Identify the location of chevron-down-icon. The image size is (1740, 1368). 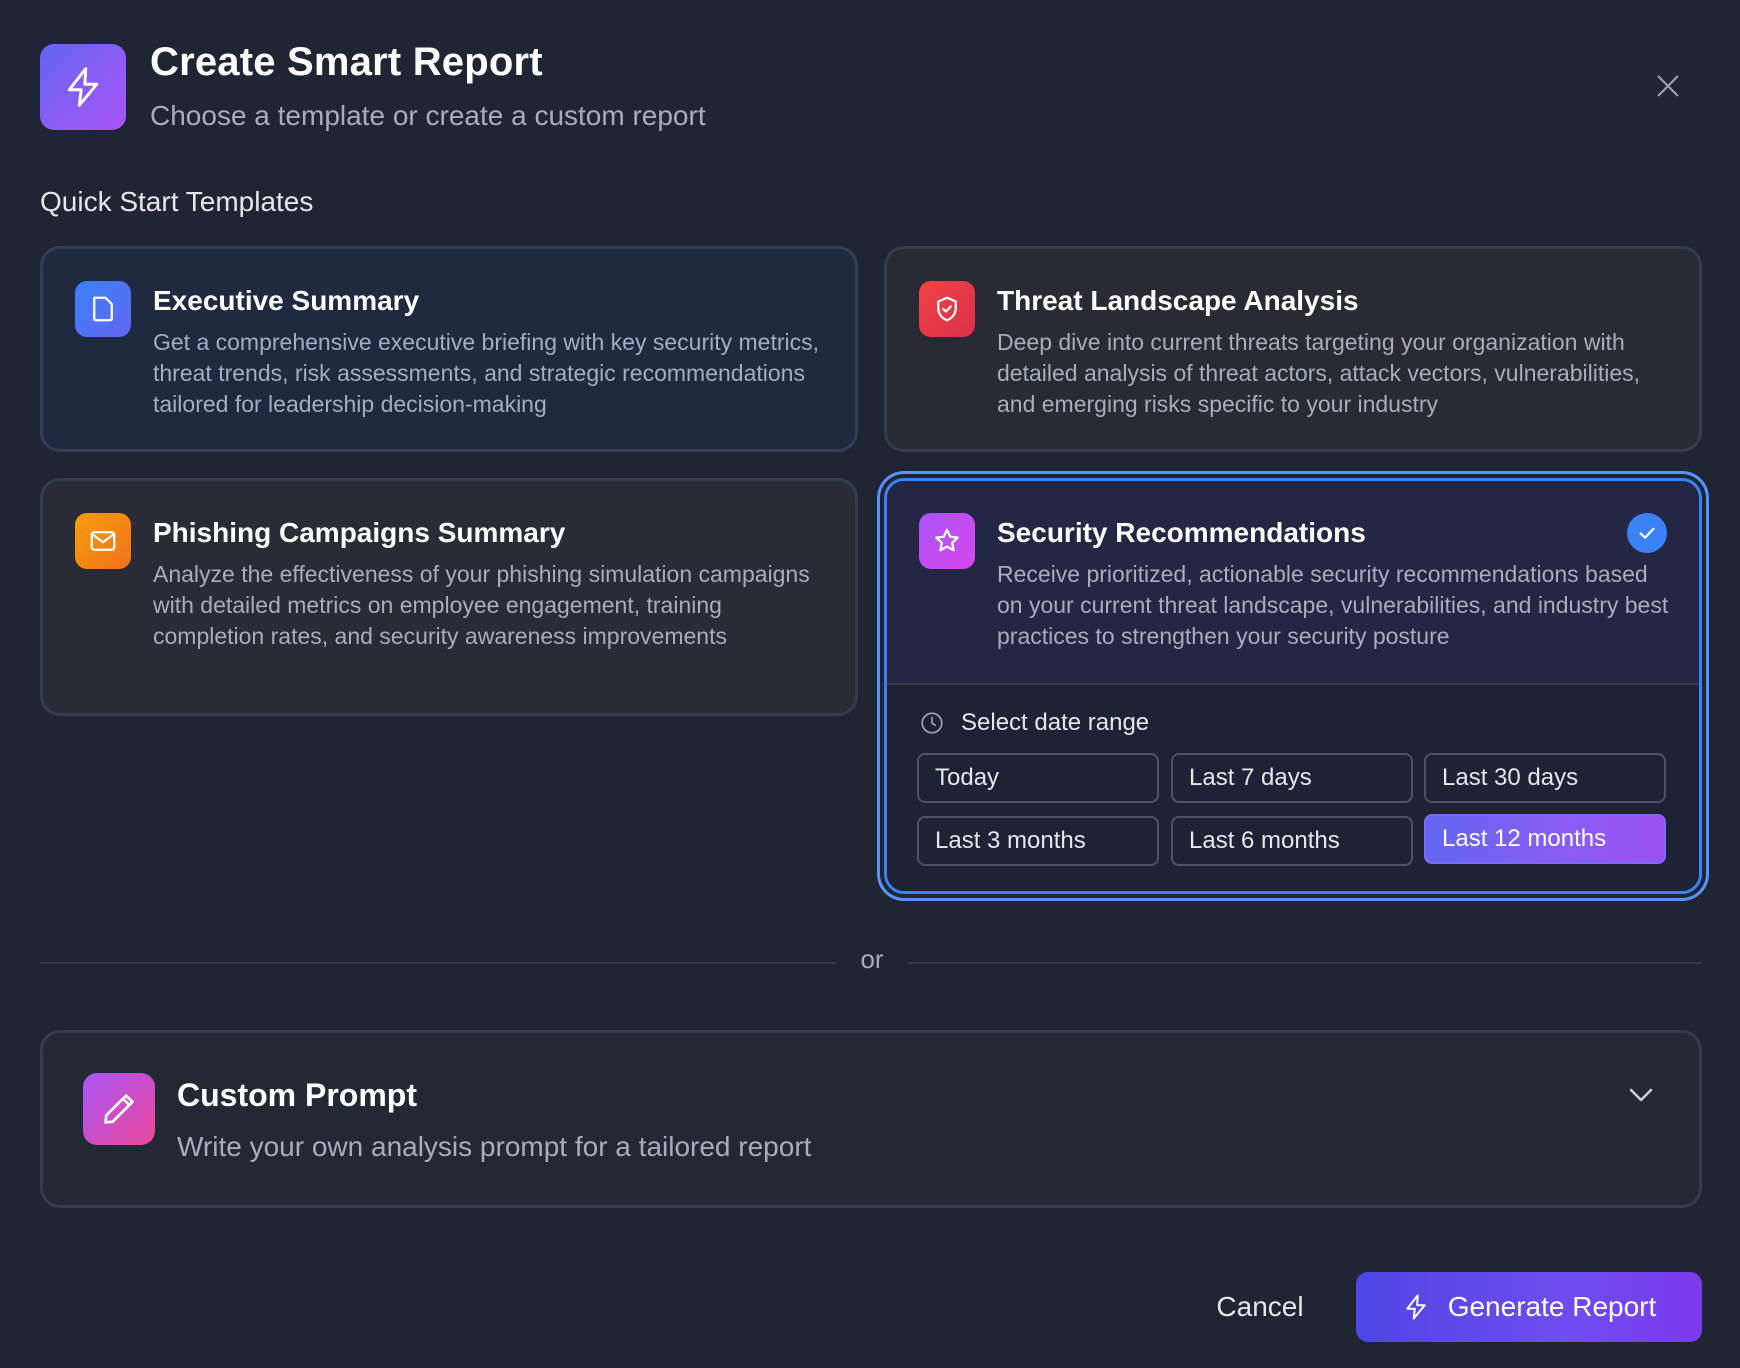
(1641, 1095).